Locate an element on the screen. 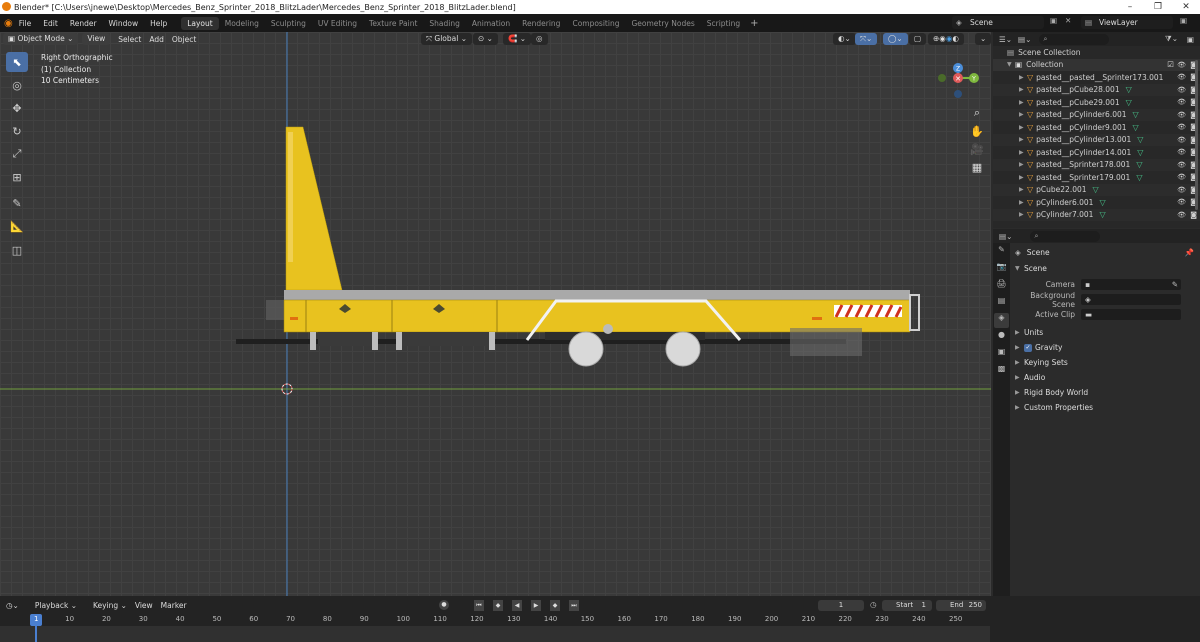 The image size is (1200, 642). render-tab-icon: 📷 is located at coordinates (1001, 269).